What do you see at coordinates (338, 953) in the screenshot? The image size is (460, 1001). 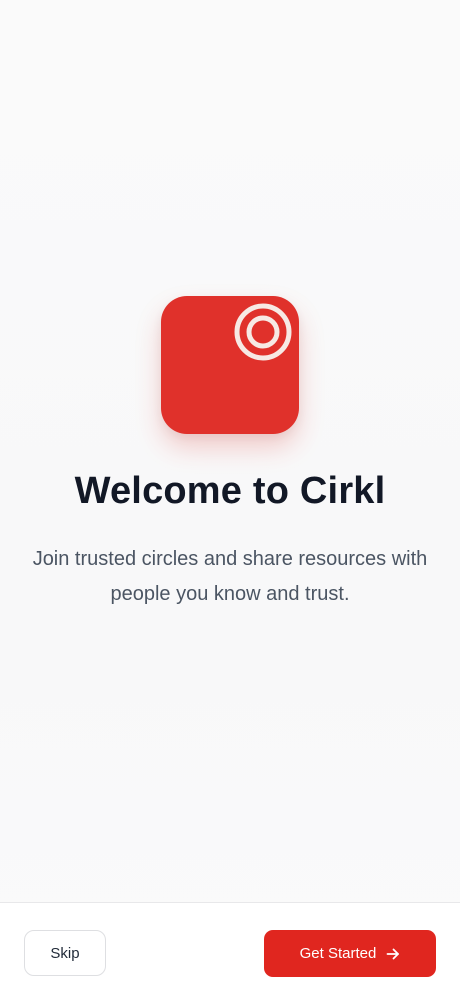 I see `get-started-label: Get Started` at bounding box center [338, 953].